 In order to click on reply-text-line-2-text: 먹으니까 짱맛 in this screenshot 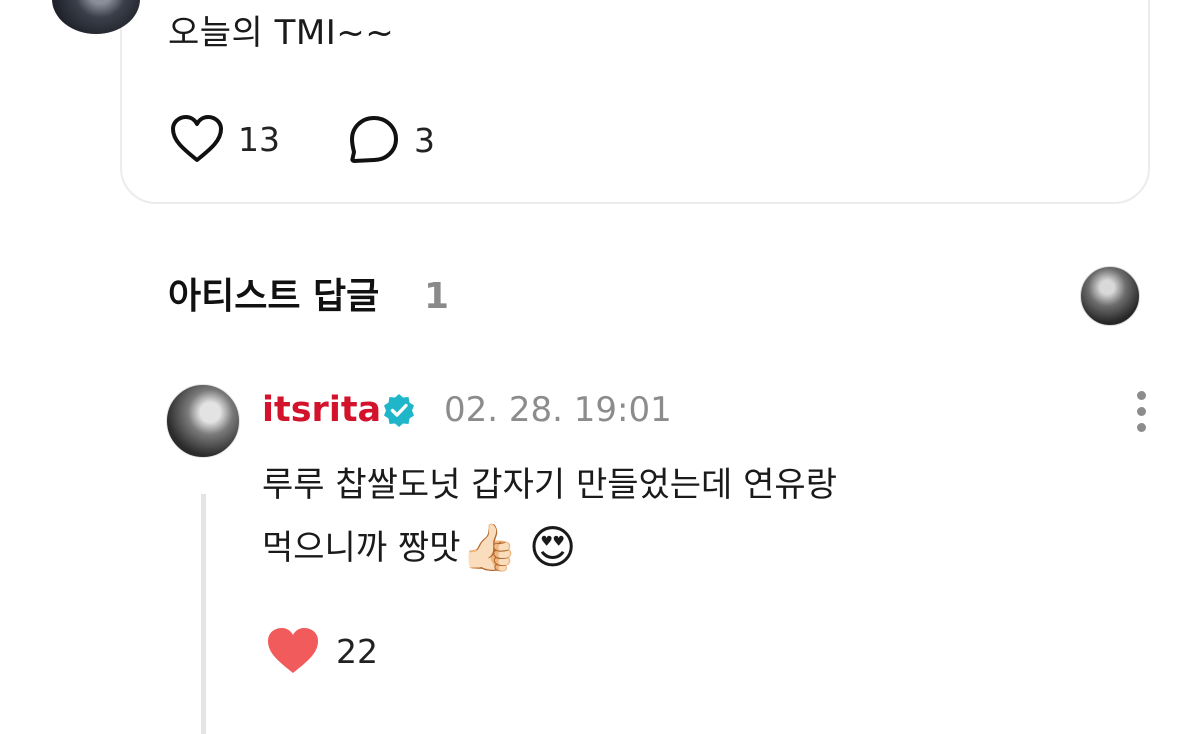, I will do `click(361, 548)`.